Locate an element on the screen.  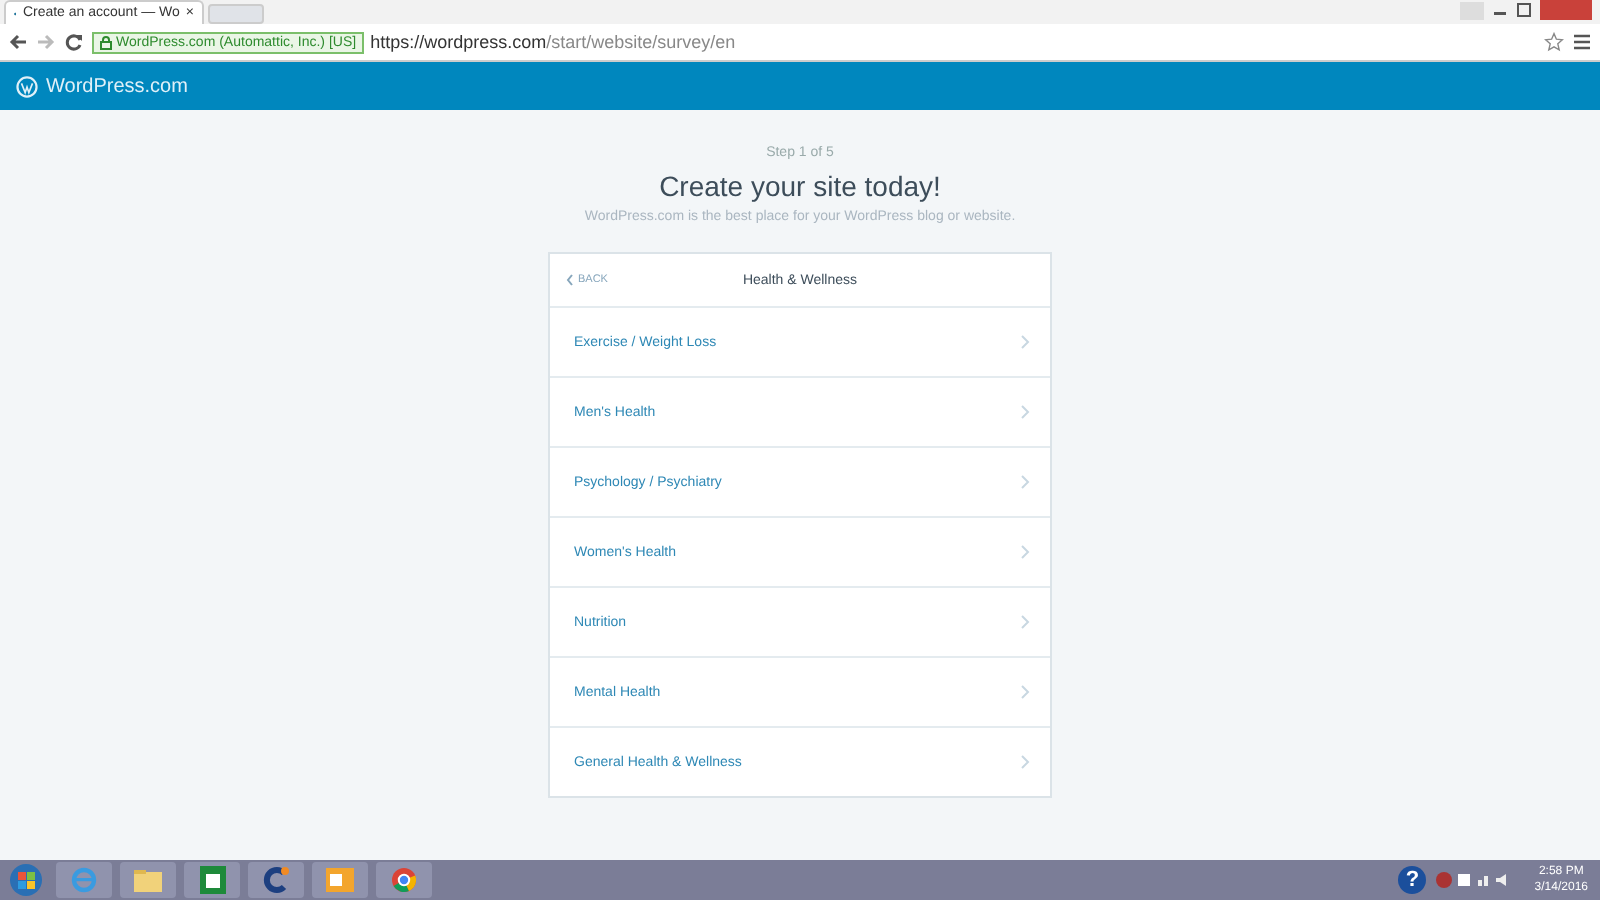
start-button is located at coordinates (26, 880).